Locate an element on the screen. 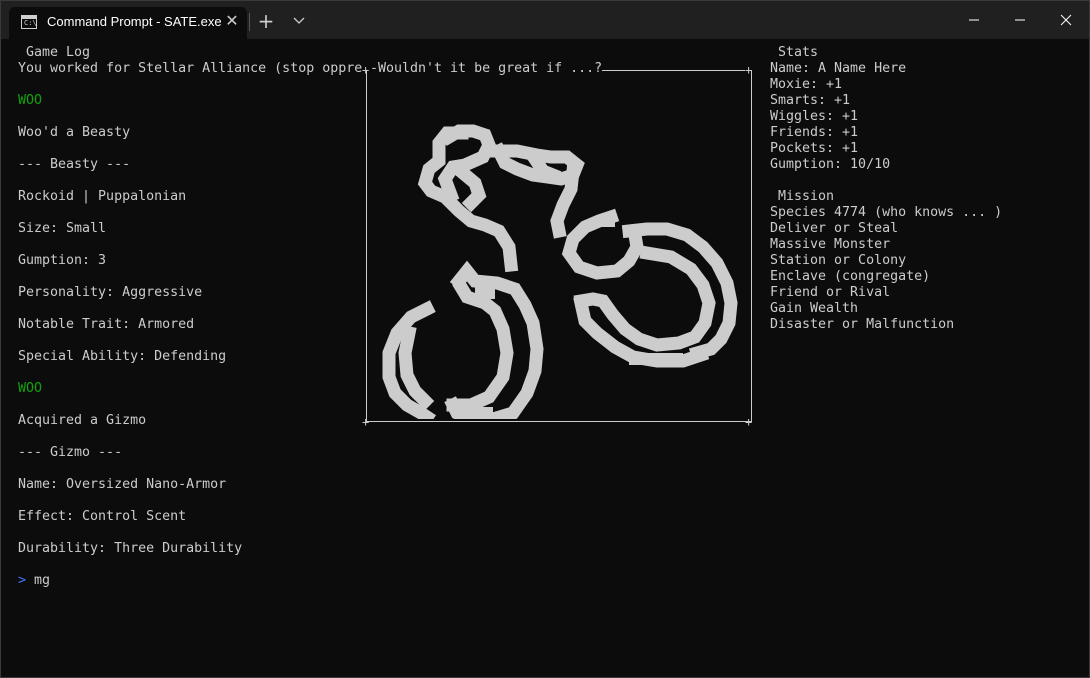 The image size is (1090, 678). log-line: --- Gizmo --- is located at coordinates (70, 452).